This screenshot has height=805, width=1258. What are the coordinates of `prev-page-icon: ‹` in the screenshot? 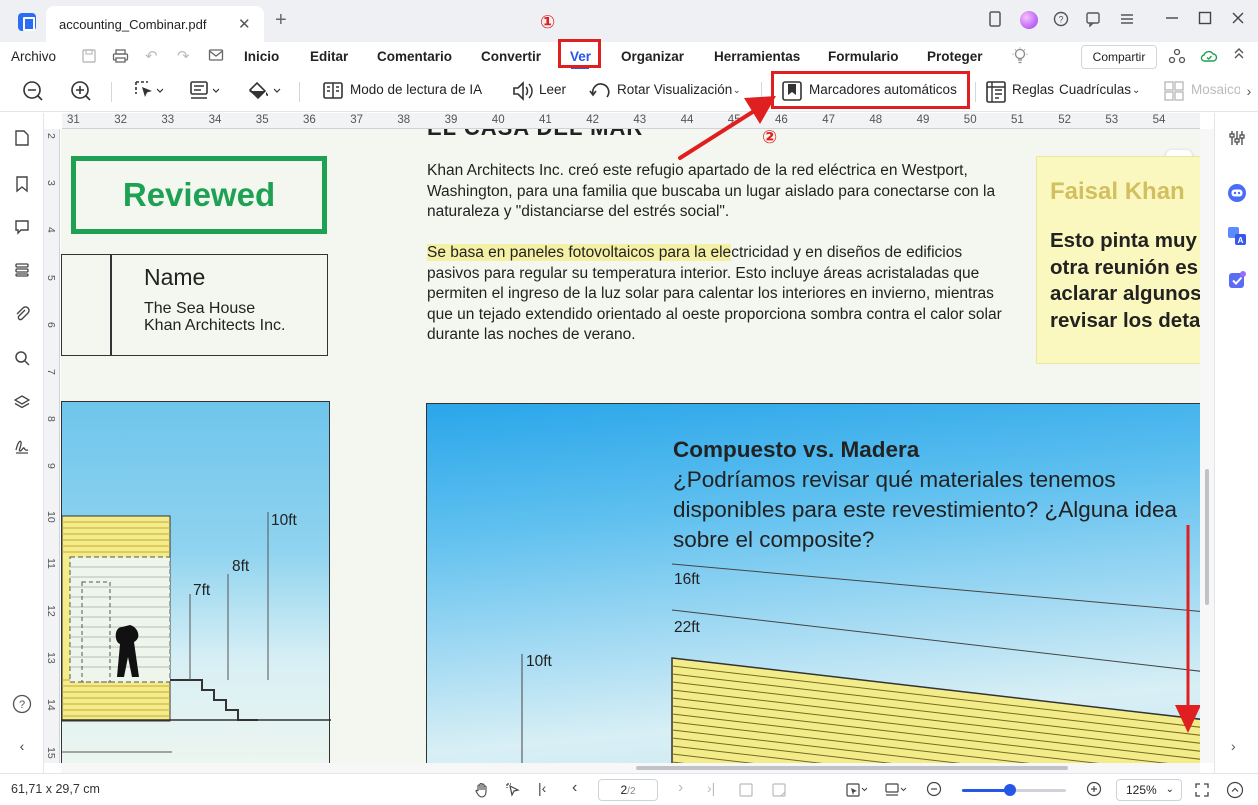 It's located at (574, 788).